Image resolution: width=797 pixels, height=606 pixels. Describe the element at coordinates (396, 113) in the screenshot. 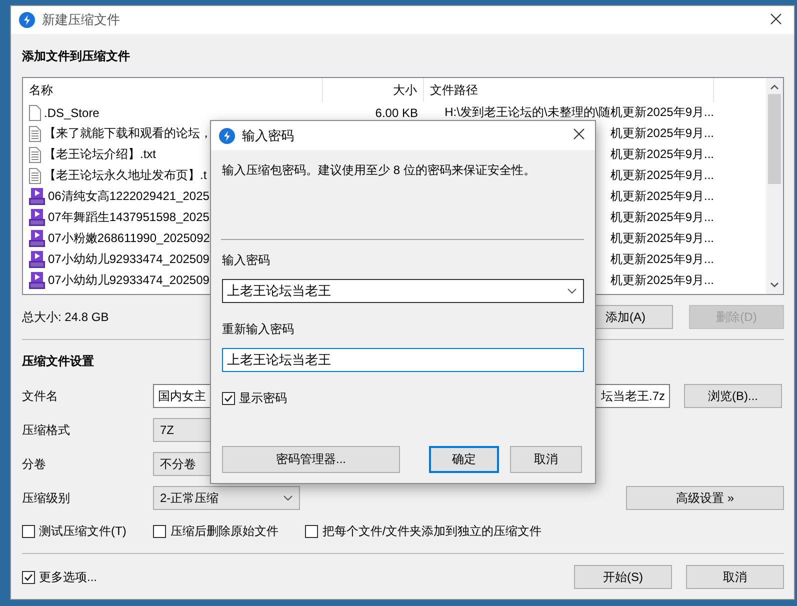

I see `file-size: 6.00 KB` at that location.